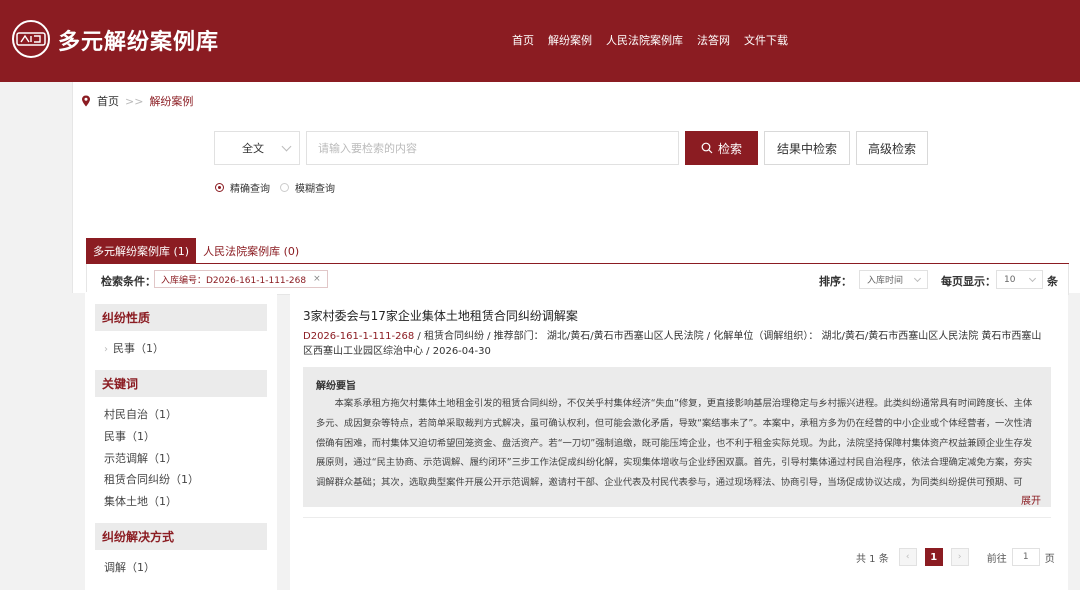 This screenshot has width=1080, height=590. What do you see at coordinates (108, 101) in the screenshot?
I see `breadcrumb-home: 首页` at bounding box center [108, 101].